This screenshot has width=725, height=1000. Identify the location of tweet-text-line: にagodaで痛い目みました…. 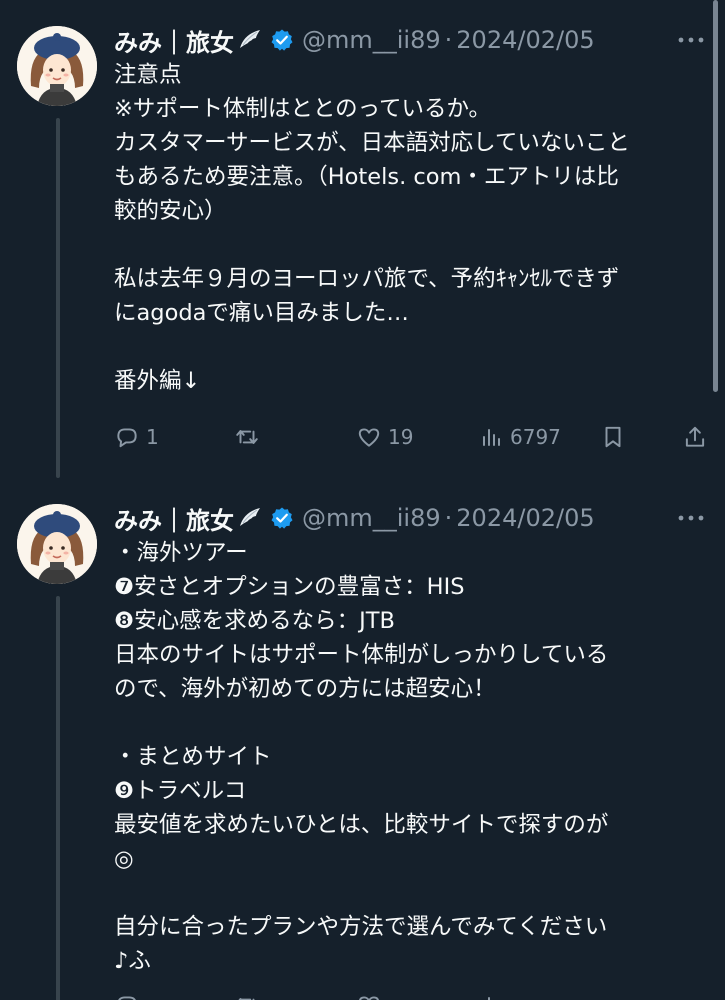
(261, 313).